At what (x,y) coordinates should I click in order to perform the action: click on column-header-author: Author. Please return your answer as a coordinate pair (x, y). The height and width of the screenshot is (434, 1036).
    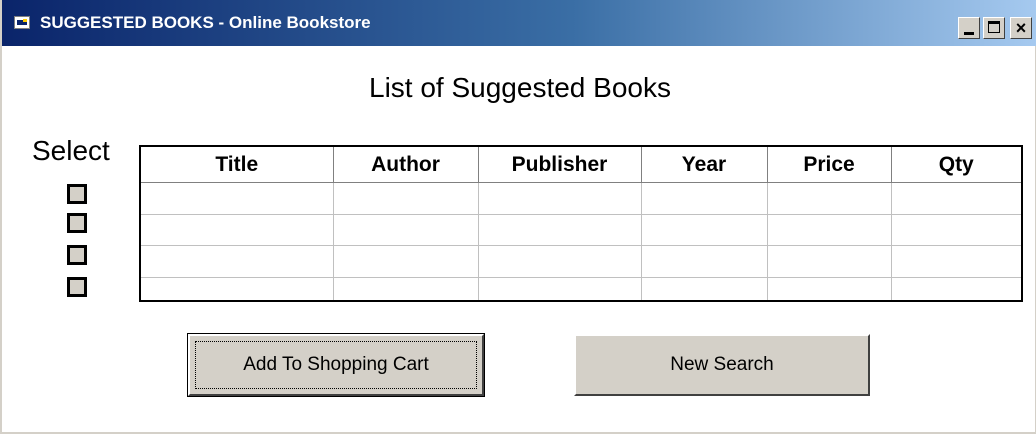
    Looking at the image, I should click on (405, 164).